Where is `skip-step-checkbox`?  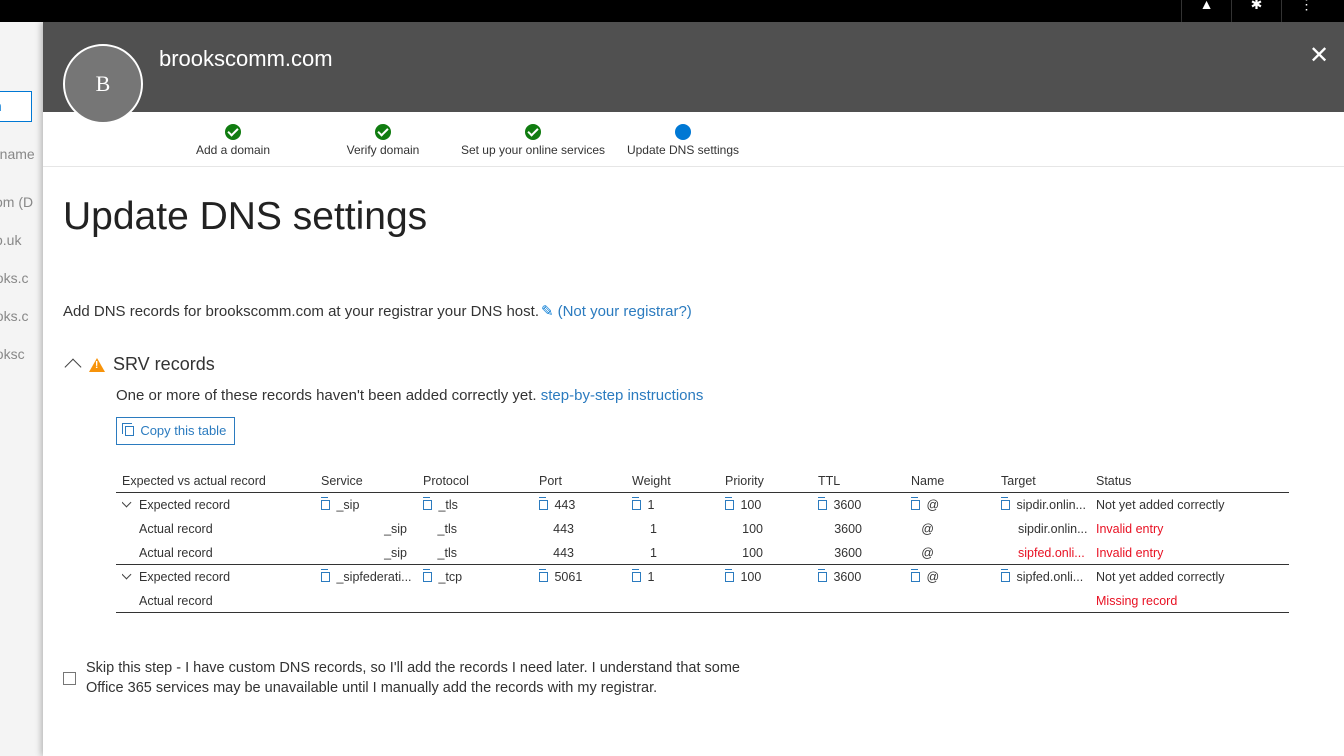
skip-step-checkbox is located at coordinates (69, 678).